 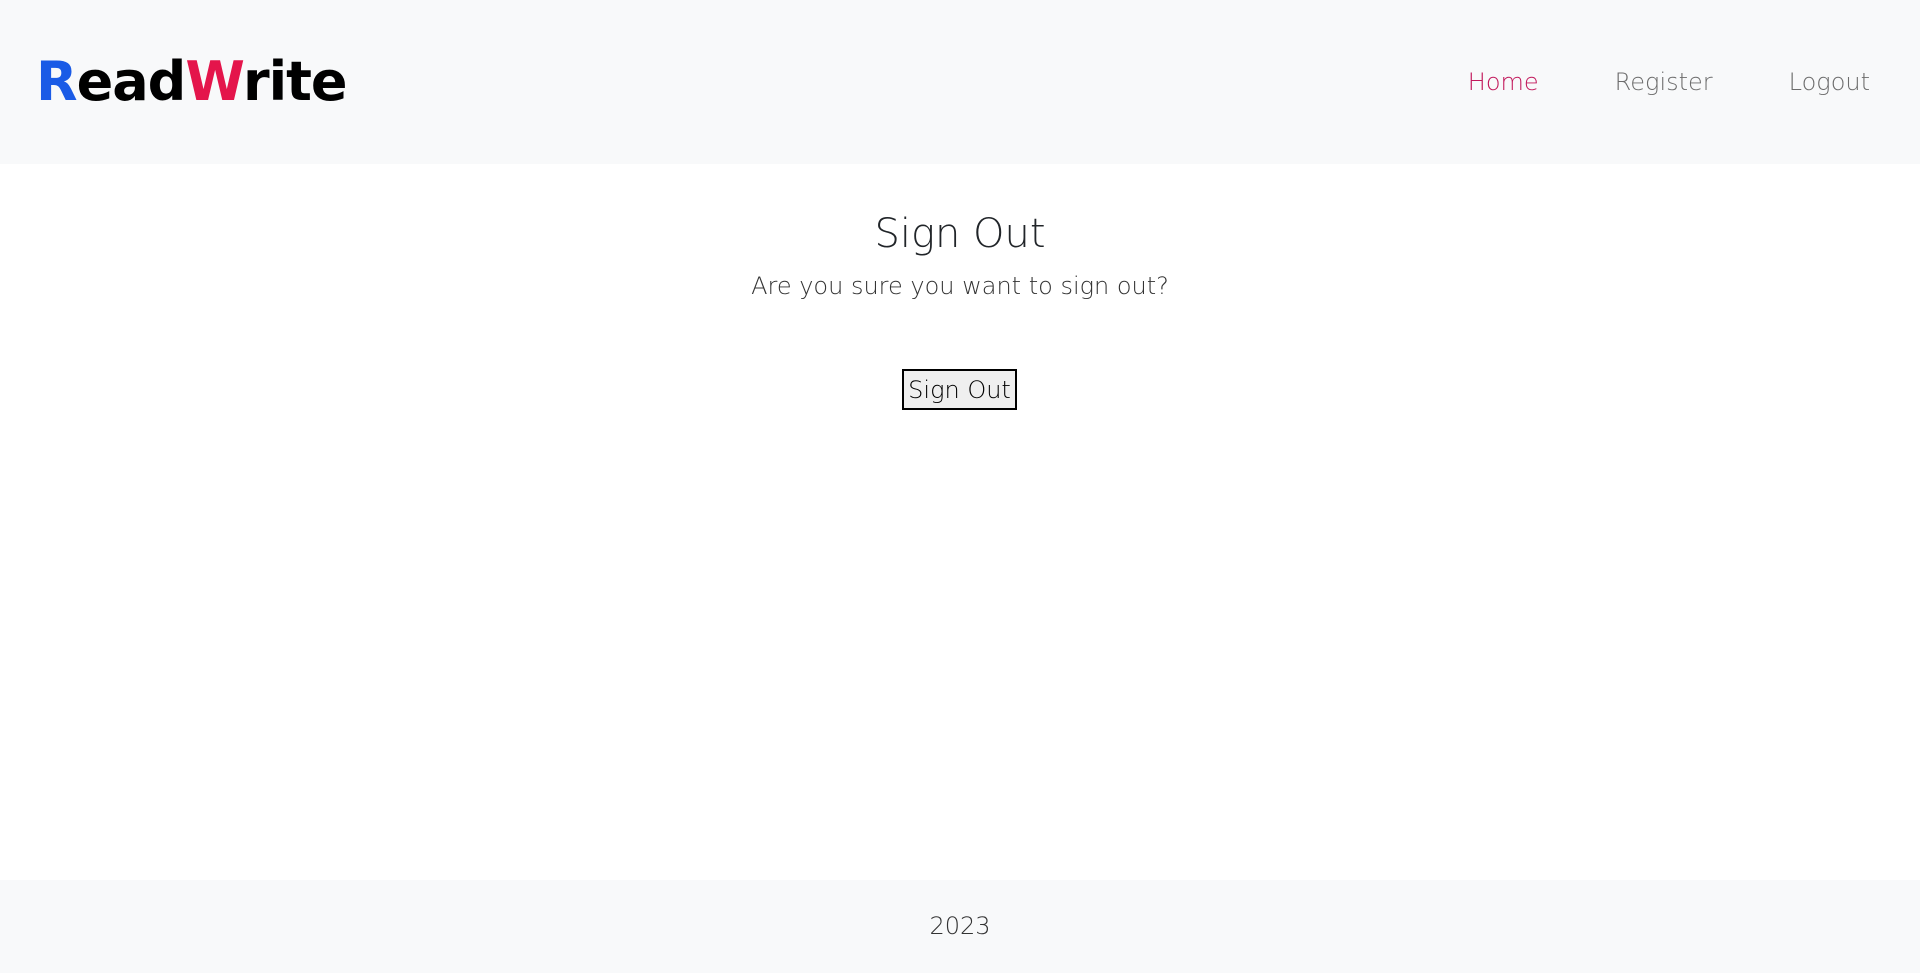 I want to click on page-title: Sign Out, so click(x=960, y=234).